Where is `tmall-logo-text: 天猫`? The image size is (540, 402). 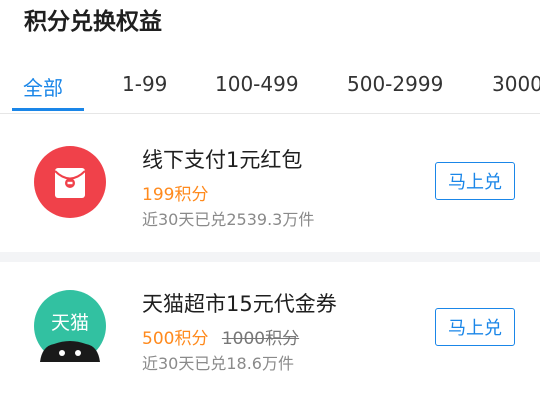 tmall-logo-text: 天猫 is located at coordinates (69, 323).